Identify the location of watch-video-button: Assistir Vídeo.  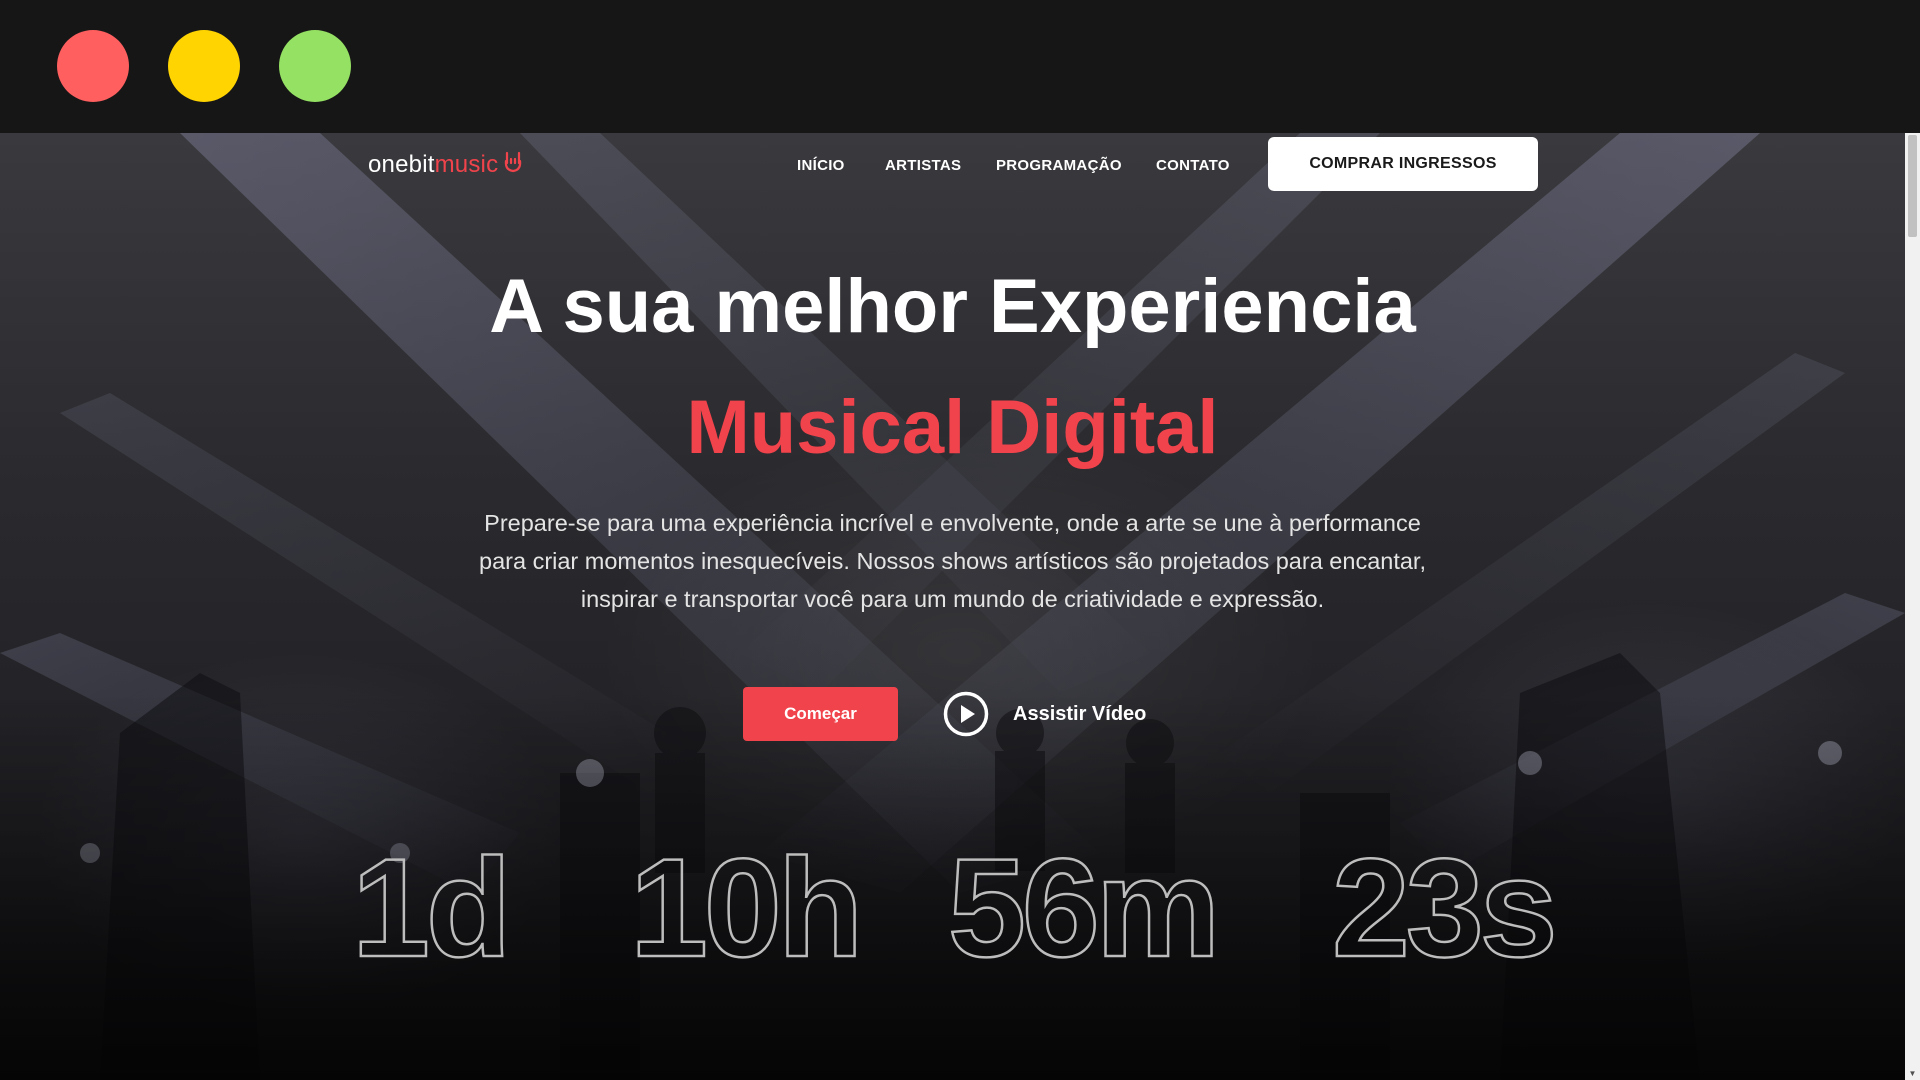
(1044, 714).